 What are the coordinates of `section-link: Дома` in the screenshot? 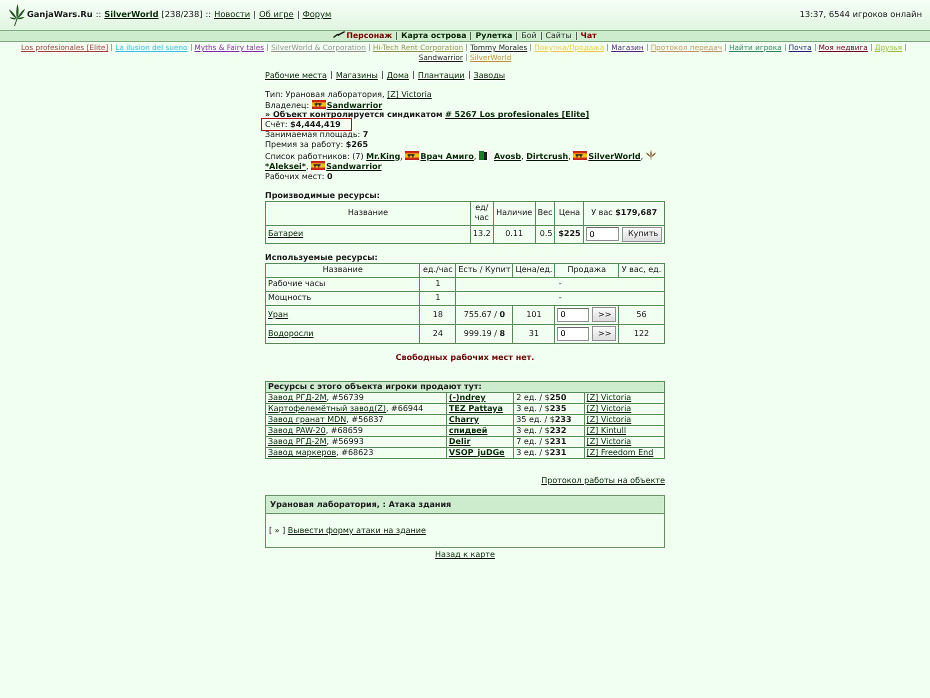 It's located at (397, 75).